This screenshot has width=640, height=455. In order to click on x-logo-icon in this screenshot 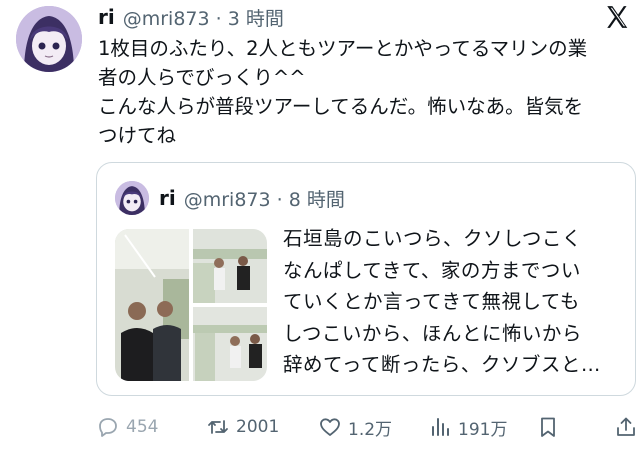, I will do `click(617, 17)`.